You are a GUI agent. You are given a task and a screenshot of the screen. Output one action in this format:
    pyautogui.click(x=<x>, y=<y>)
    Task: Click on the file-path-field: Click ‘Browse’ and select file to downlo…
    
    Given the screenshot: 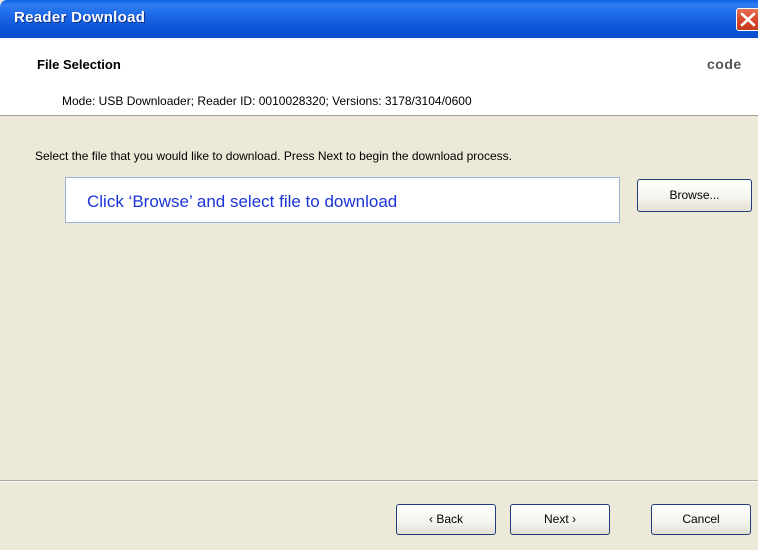 What is the action you would take?
    pyautogui.click(x=342, y=200)
    